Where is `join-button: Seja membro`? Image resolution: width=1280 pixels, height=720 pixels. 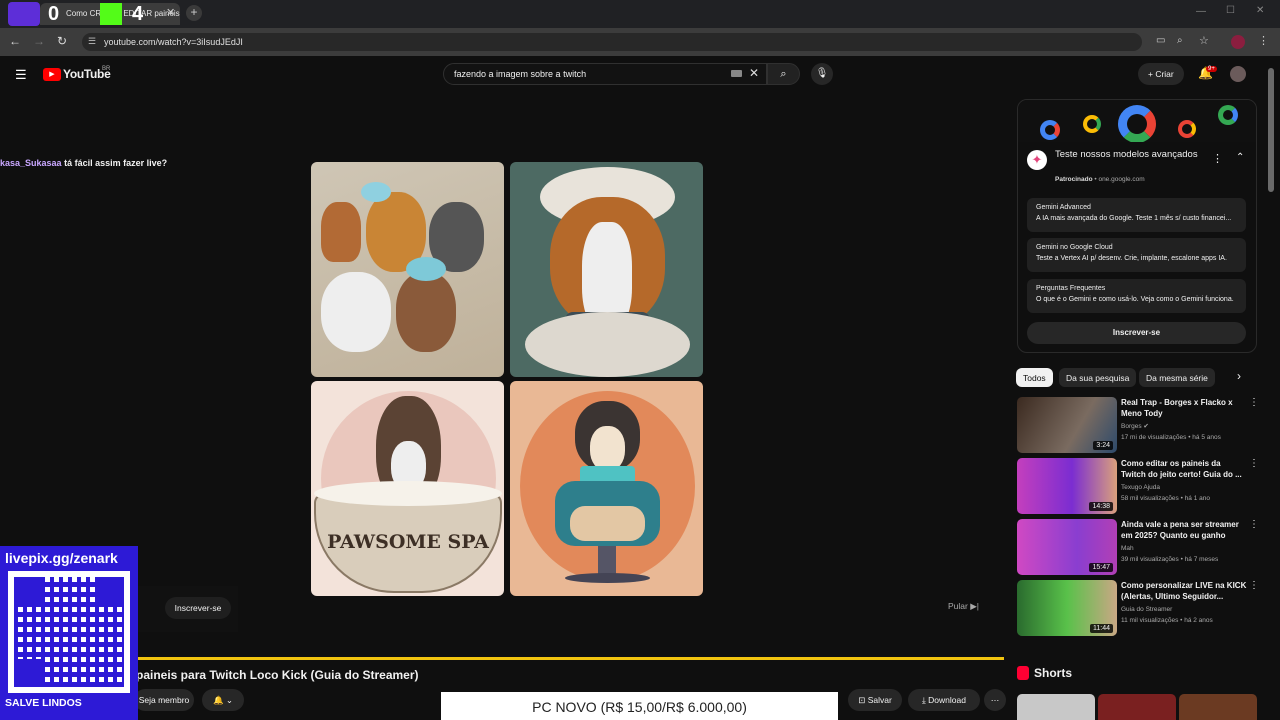 join-button: Seja membro is located at coordinates (164, 700).